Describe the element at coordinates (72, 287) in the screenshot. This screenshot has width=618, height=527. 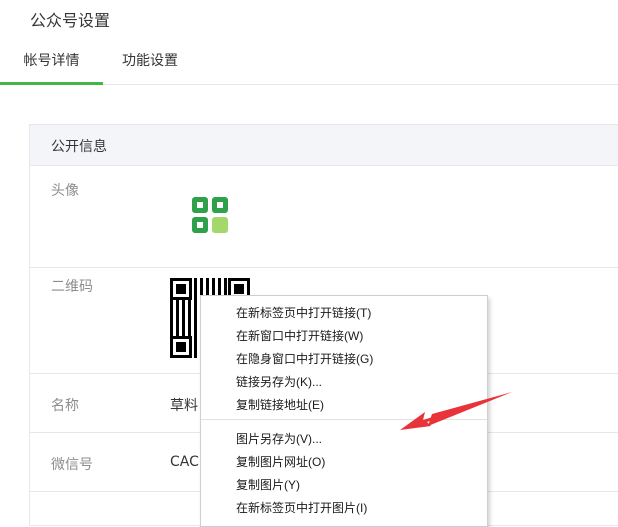
I see `qrcode-label: 二维码` at that location.